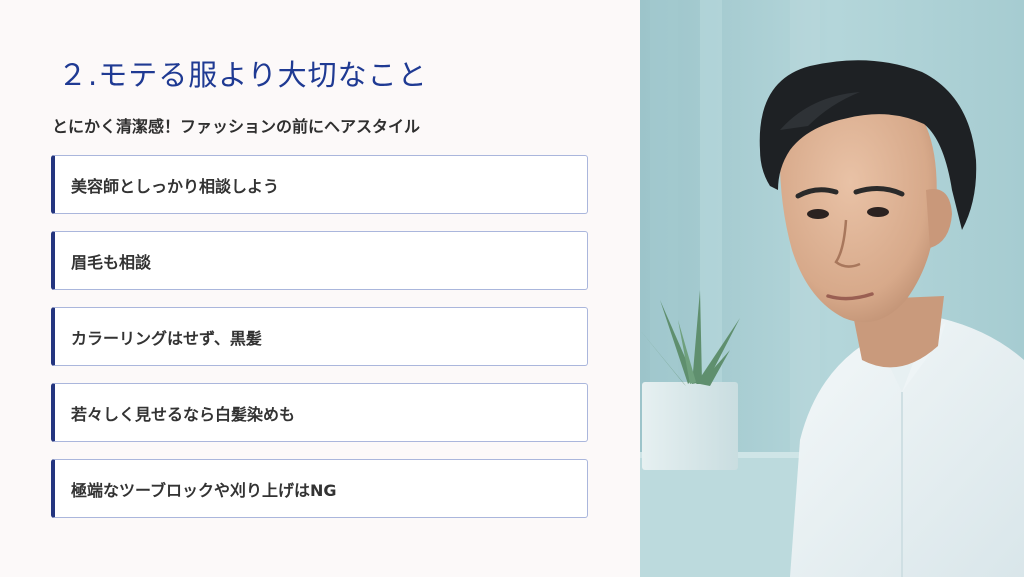 This screenshot has width=1024, height=577. I want to click on list-item-label: 美容師としっかり相談しよう, so click(175, 186).